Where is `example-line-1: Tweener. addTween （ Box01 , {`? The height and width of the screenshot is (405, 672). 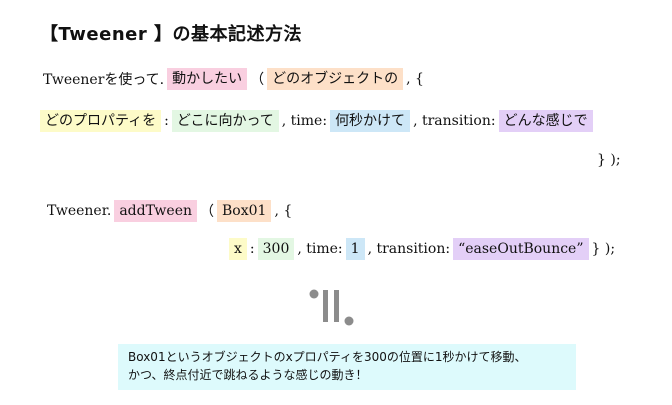
example-line-1: Tweener. addTween （ Box01 , { is located at coordinates (169, 211).